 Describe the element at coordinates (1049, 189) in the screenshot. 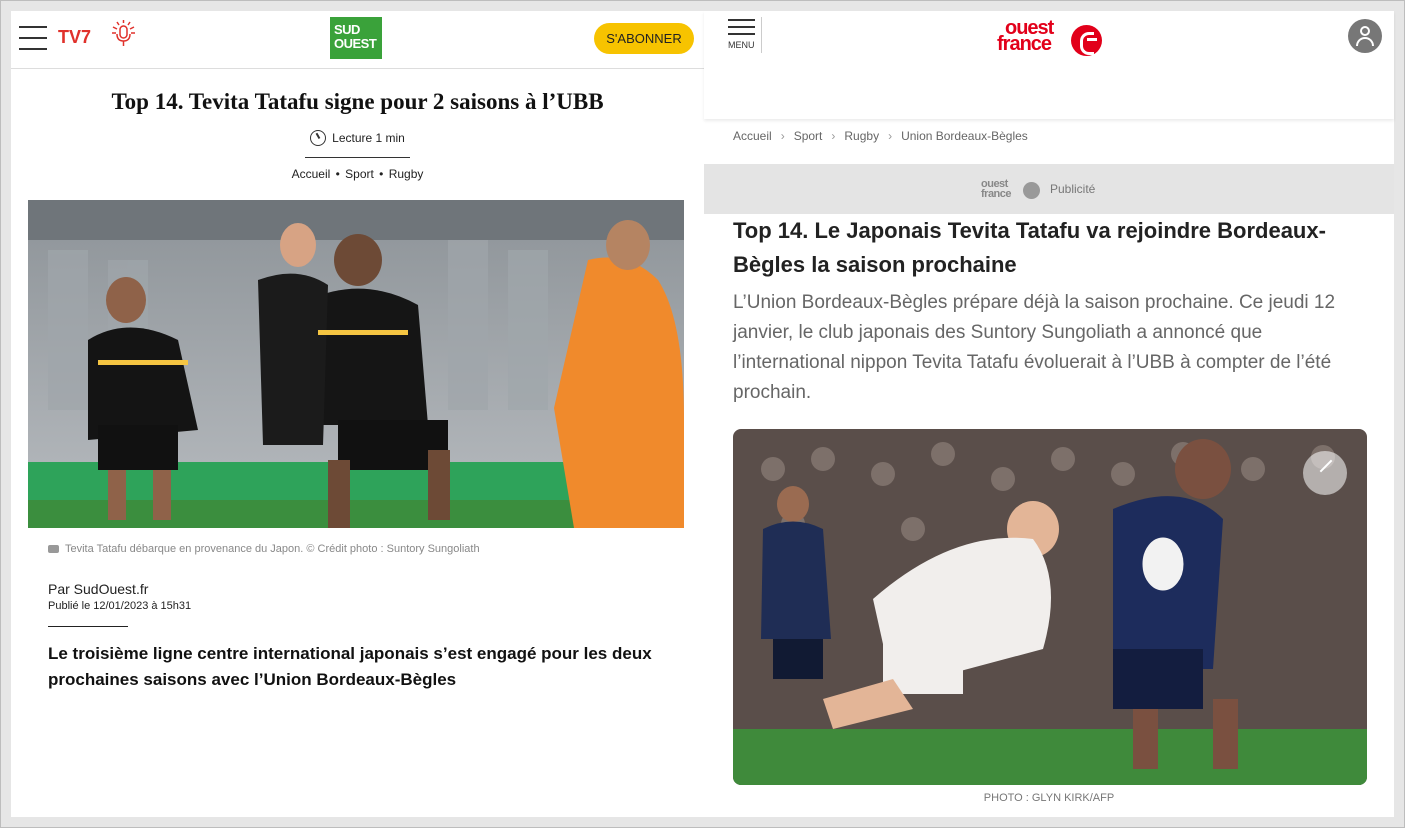

I see `ad-banner: ouest france Publicité` at that location.